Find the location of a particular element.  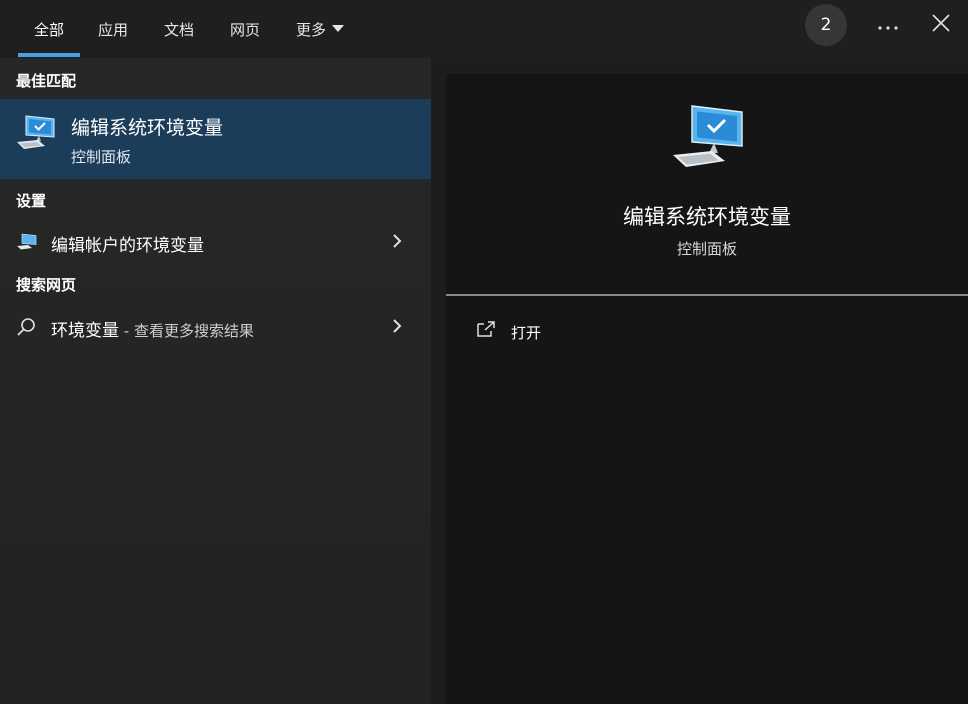

preview-divider is located at coordinates (707, 295).